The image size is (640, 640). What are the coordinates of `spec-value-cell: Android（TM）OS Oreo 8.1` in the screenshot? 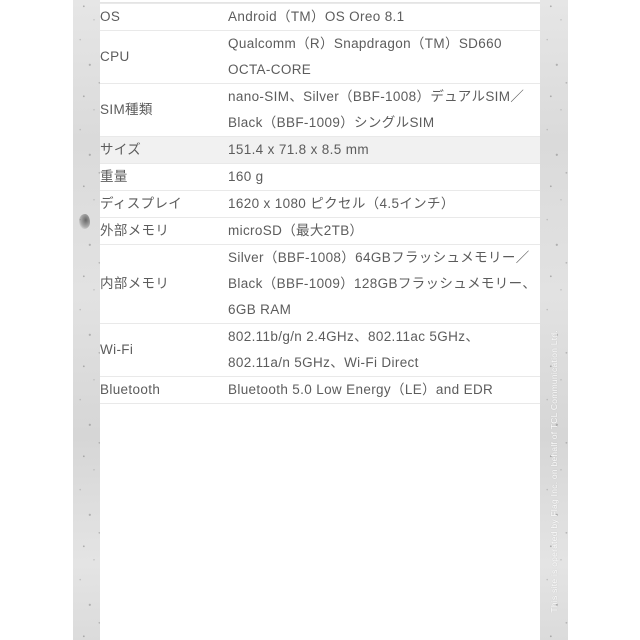 It's located at (384, 17).